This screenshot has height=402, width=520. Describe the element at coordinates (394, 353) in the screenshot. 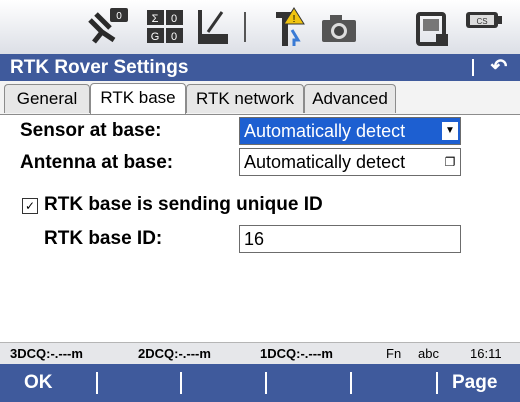

I see `fn-indicator: Fn` at that location.